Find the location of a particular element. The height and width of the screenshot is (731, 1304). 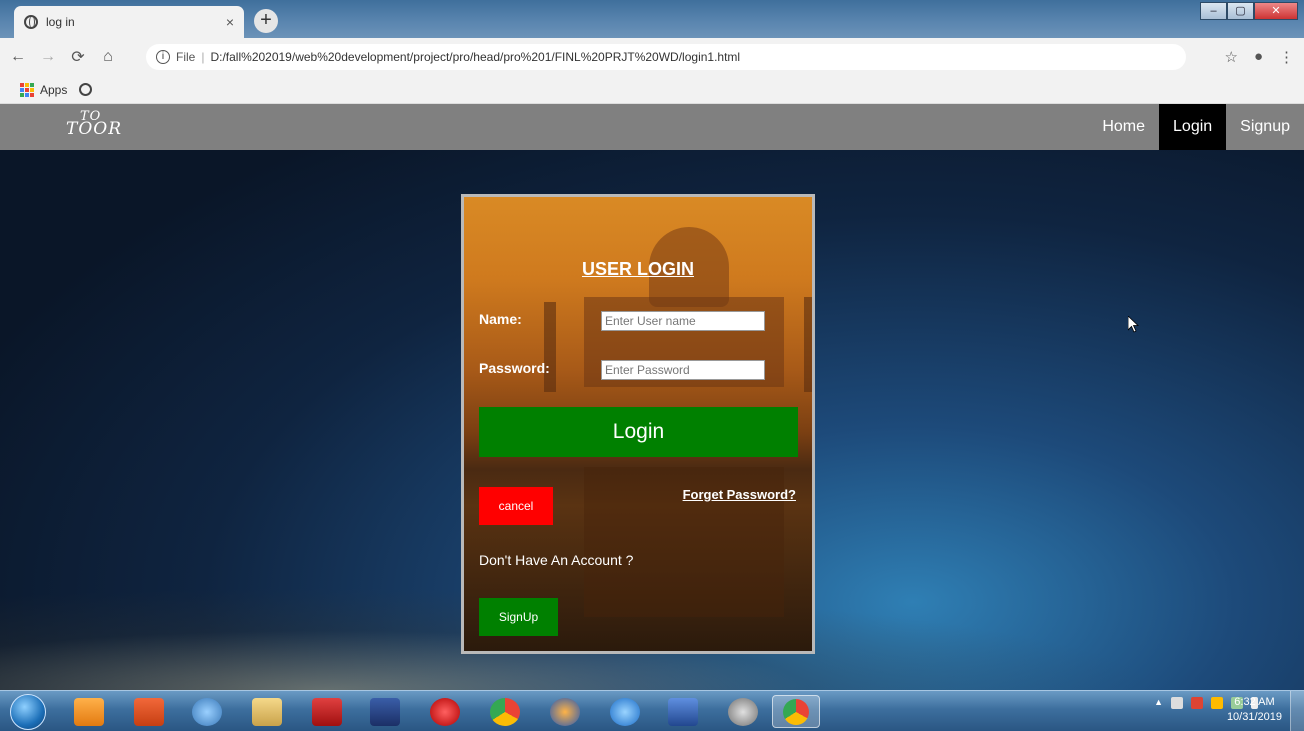

forgot-password-link: Forget Password? is located at coordinates (739, 494).